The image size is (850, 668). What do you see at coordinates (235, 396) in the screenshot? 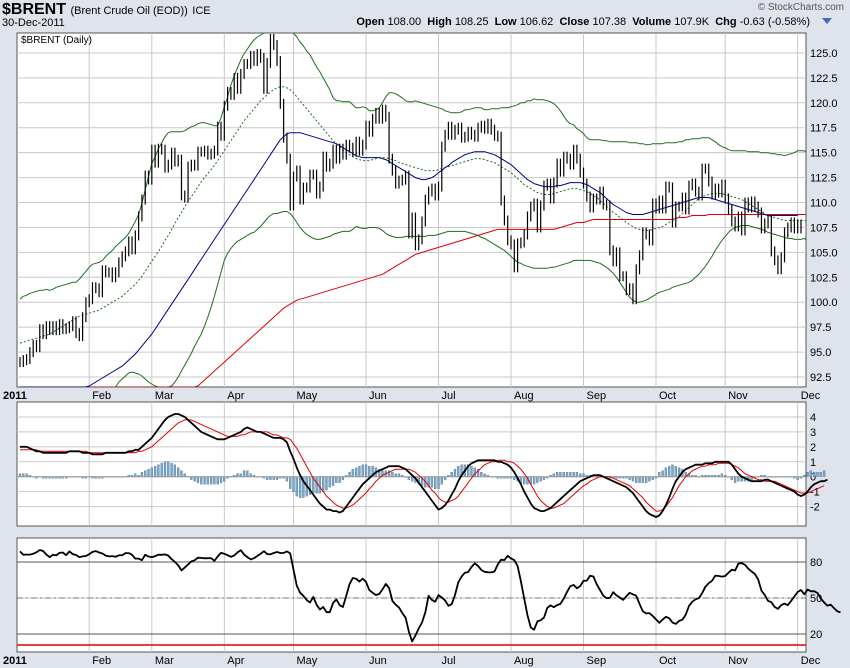
I see `price-x-month-label: Apr` at bounding box center [235, 396].